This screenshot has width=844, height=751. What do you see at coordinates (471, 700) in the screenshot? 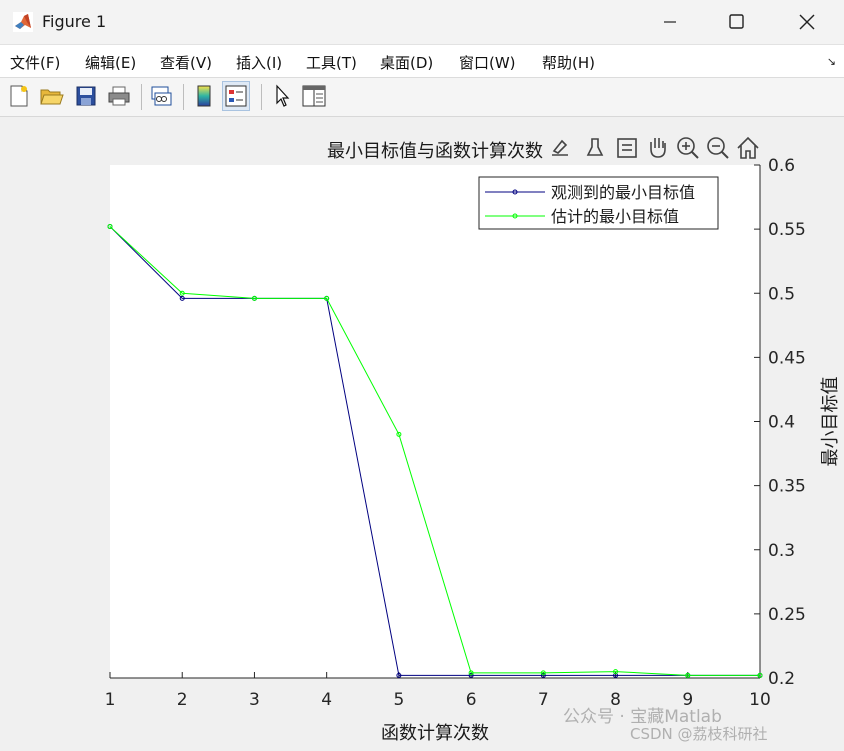
I see `x-tick-label: 6` at bounding box center [471, 700].